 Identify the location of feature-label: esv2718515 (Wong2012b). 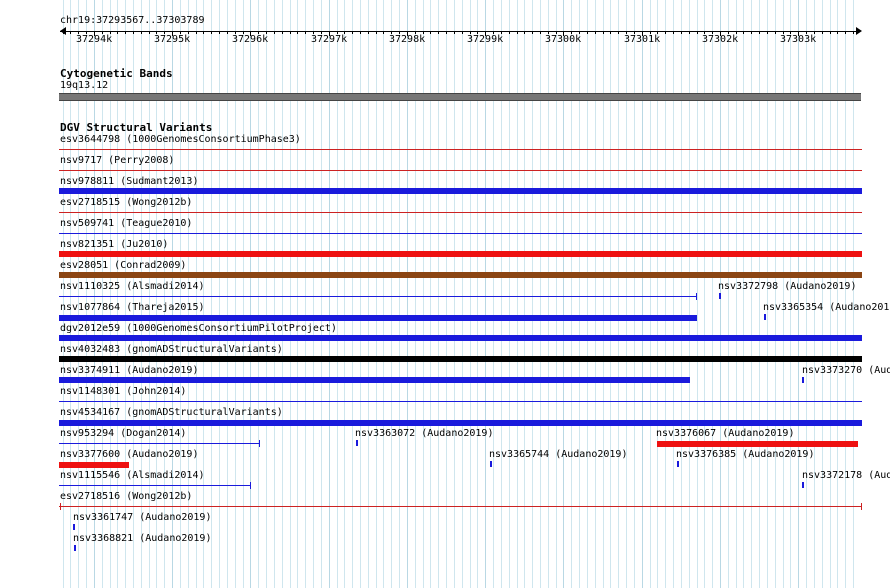
(126, 203).